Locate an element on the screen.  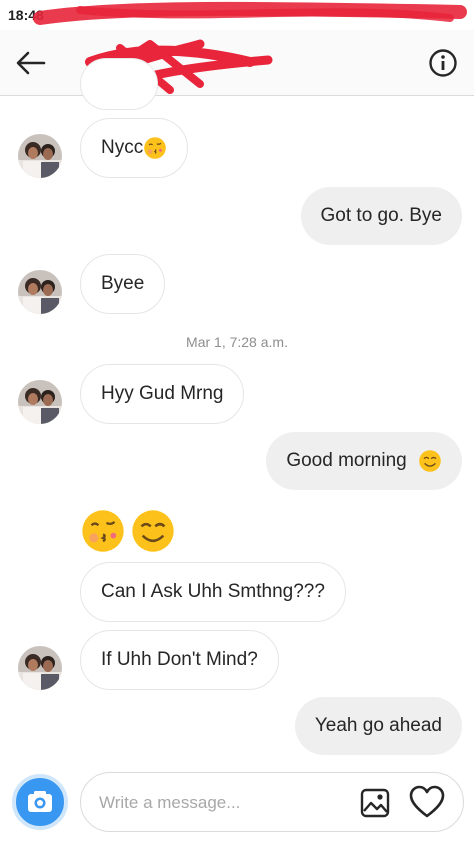
message-text: Got to go. Bye is located at coordinates (381, 215).